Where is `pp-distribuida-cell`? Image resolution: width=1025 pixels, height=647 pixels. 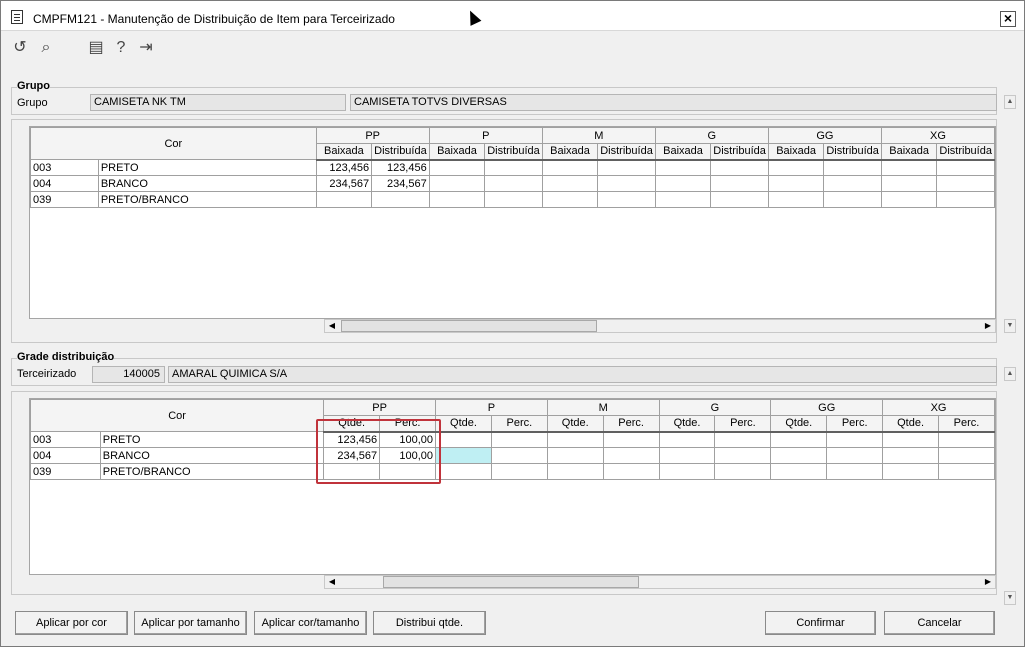 pp-distribuida-cell is located at coordinates (400, 199).